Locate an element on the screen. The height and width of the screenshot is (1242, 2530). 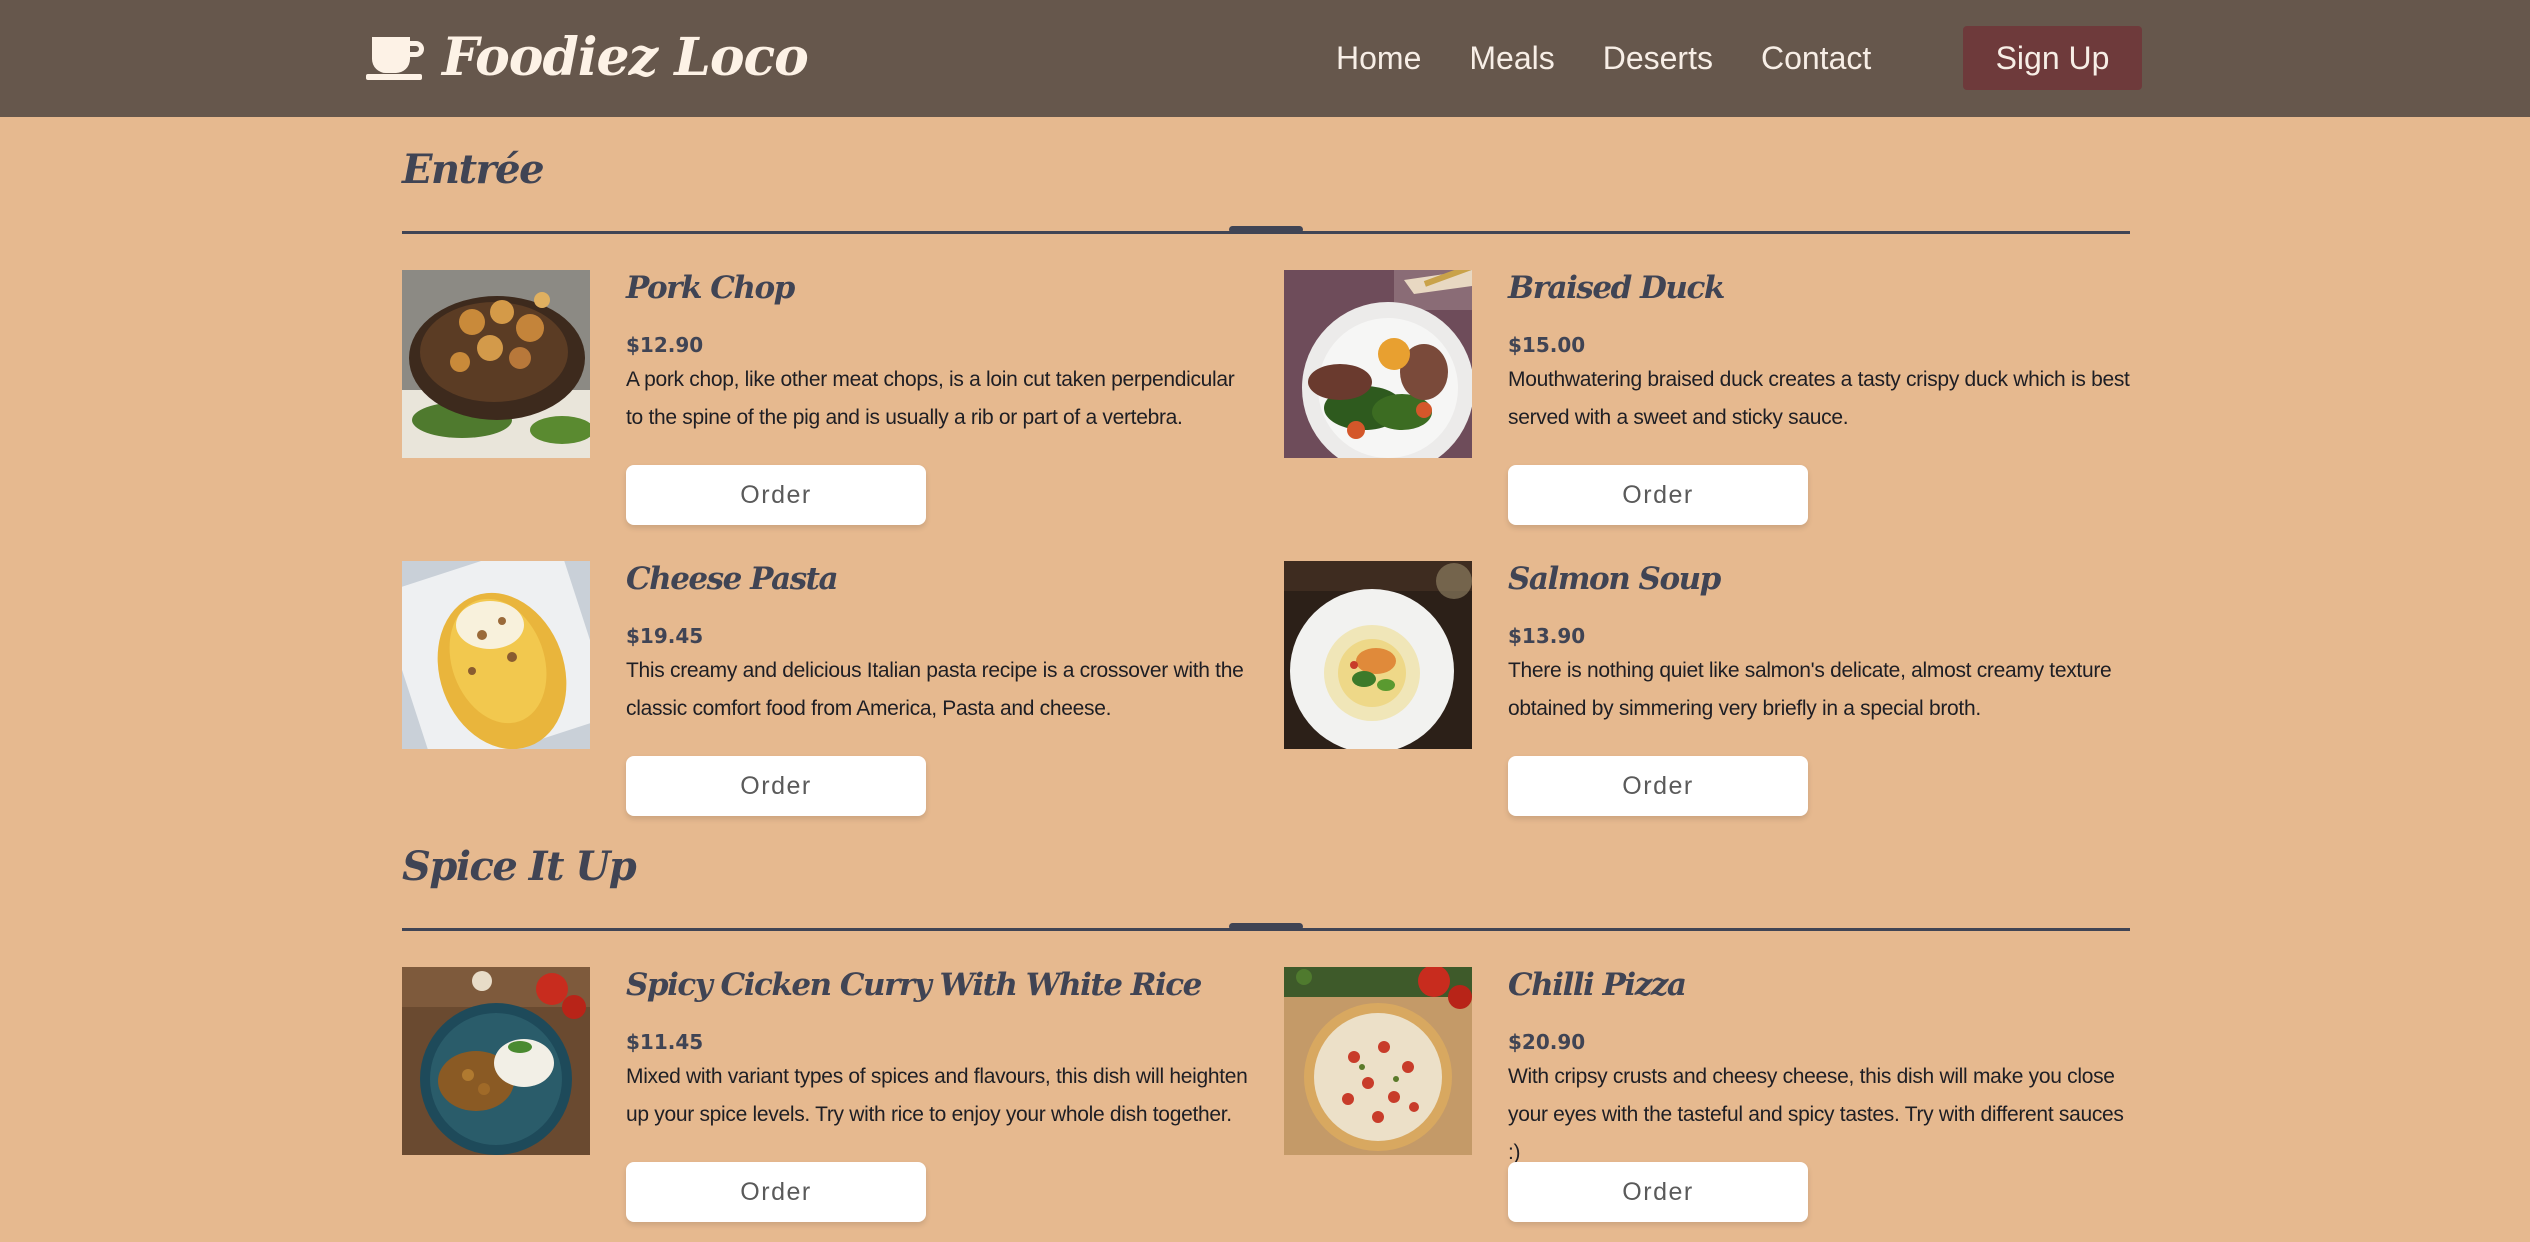
nav-contact: Contact is located at coordinates (1816, 58).